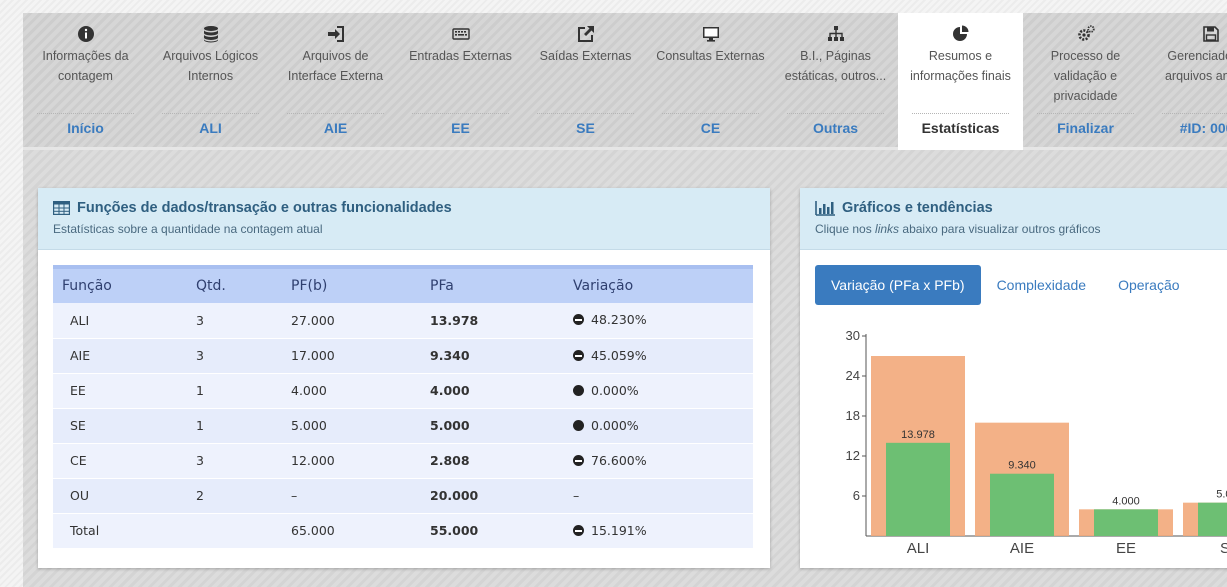 The height and width of the screenshot is (587, 1227). Describe the element at coordinates (309, 286) in the screenshot. I see `col-pfb: PF(b)` at that location.